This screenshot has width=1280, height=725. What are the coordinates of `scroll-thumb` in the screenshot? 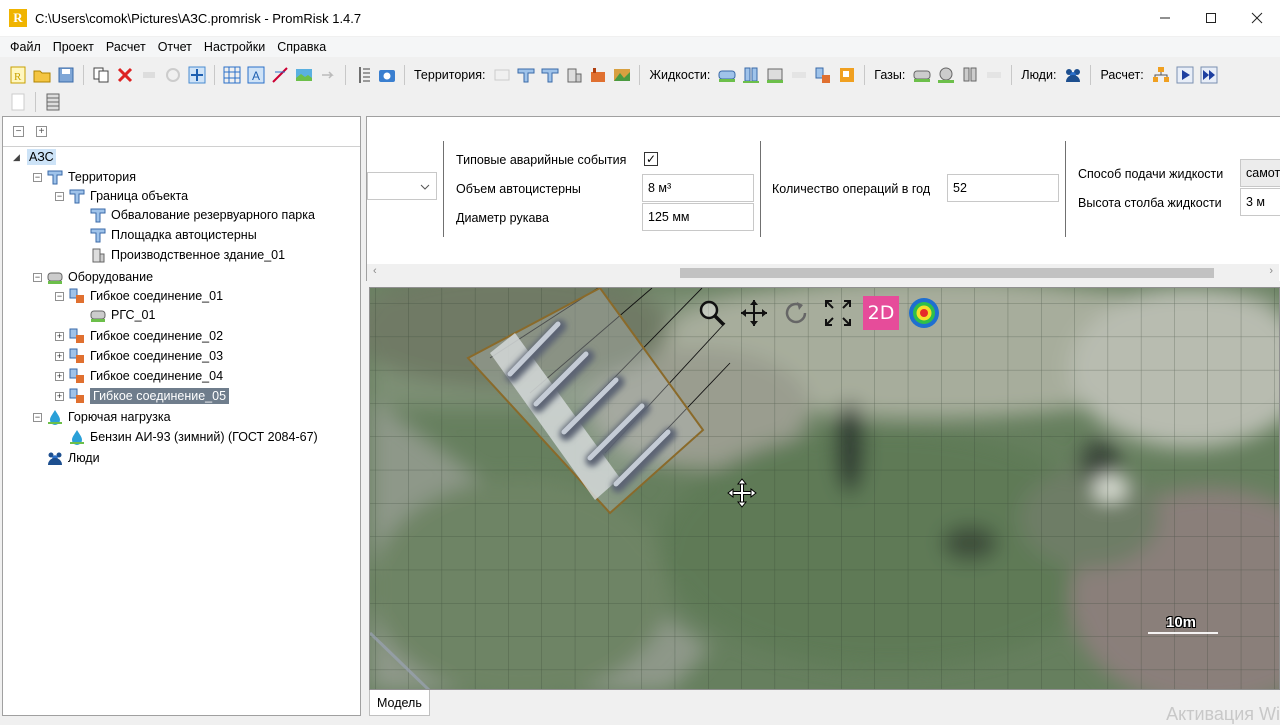 It's located at (947, 273).